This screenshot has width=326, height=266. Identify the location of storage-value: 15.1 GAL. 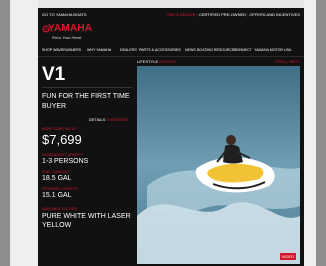
(57, 195).